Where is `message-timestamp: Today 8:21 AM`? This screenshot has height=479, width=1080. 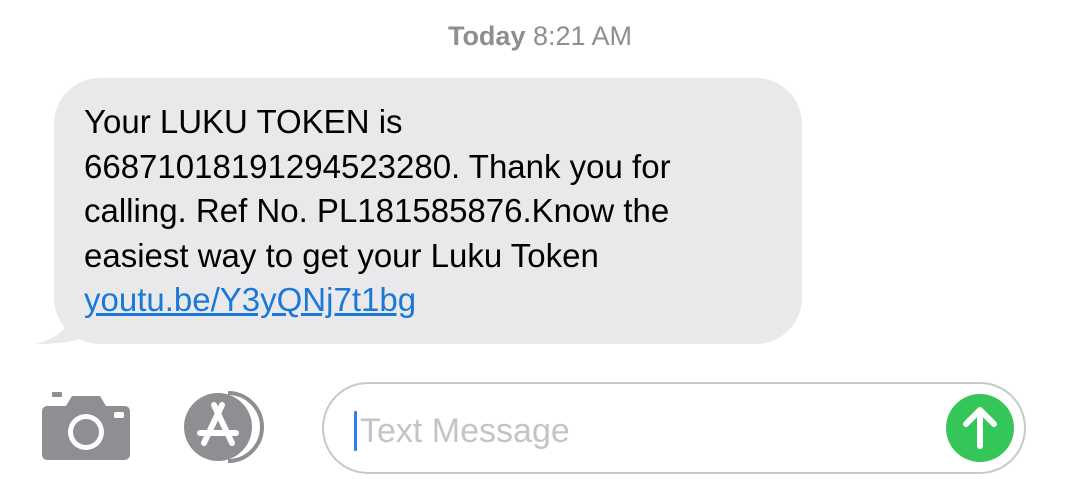
message-timestamp: Today 8:21 AM is located at coordinates (540, 36).